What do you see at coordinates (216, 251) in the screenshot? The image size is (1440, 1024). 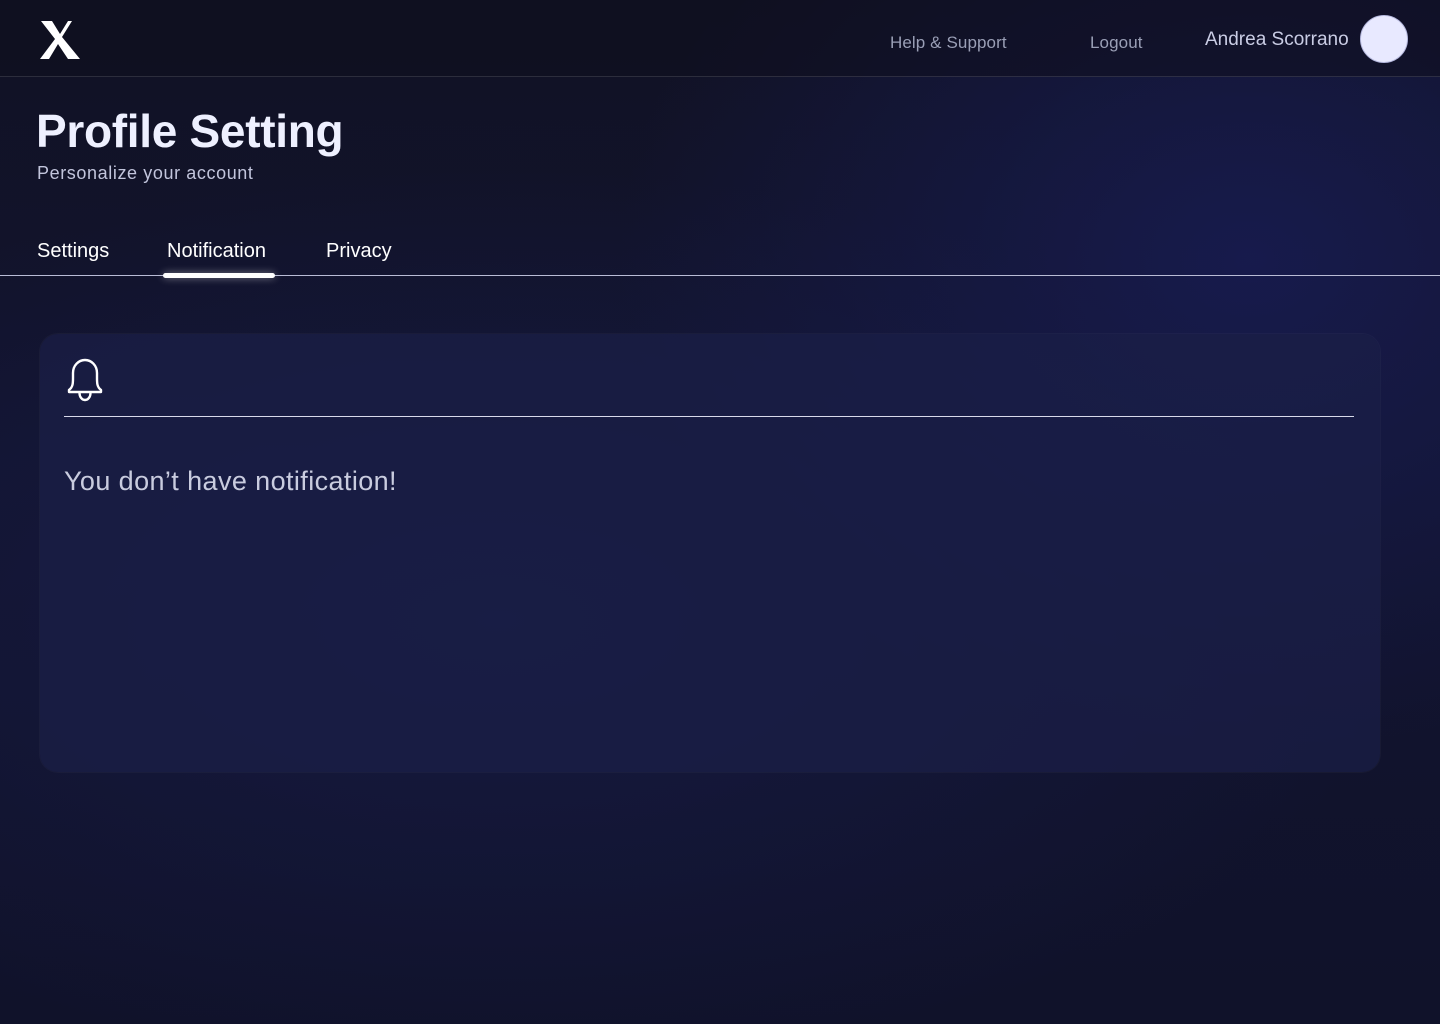 I see `tab-notification: Notification` at bounding box center [216, 251].